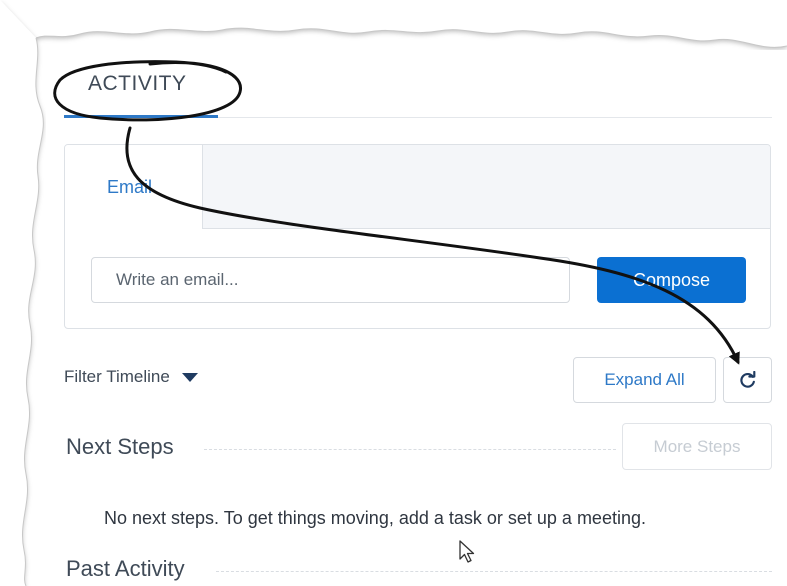 The image size is (787, 586). What do you see at coordinates (130, 187) in the screenshot?
I see `email-tab-label: Email` at bounding box center [130, 187].